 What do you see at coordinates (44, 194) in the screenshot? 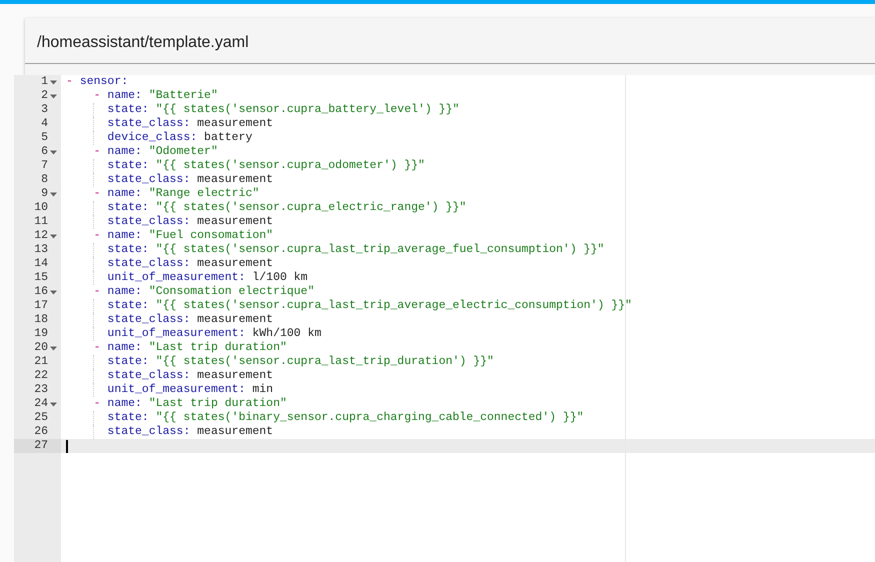
I see `line-number: 9` at bounding box center [44, 194].